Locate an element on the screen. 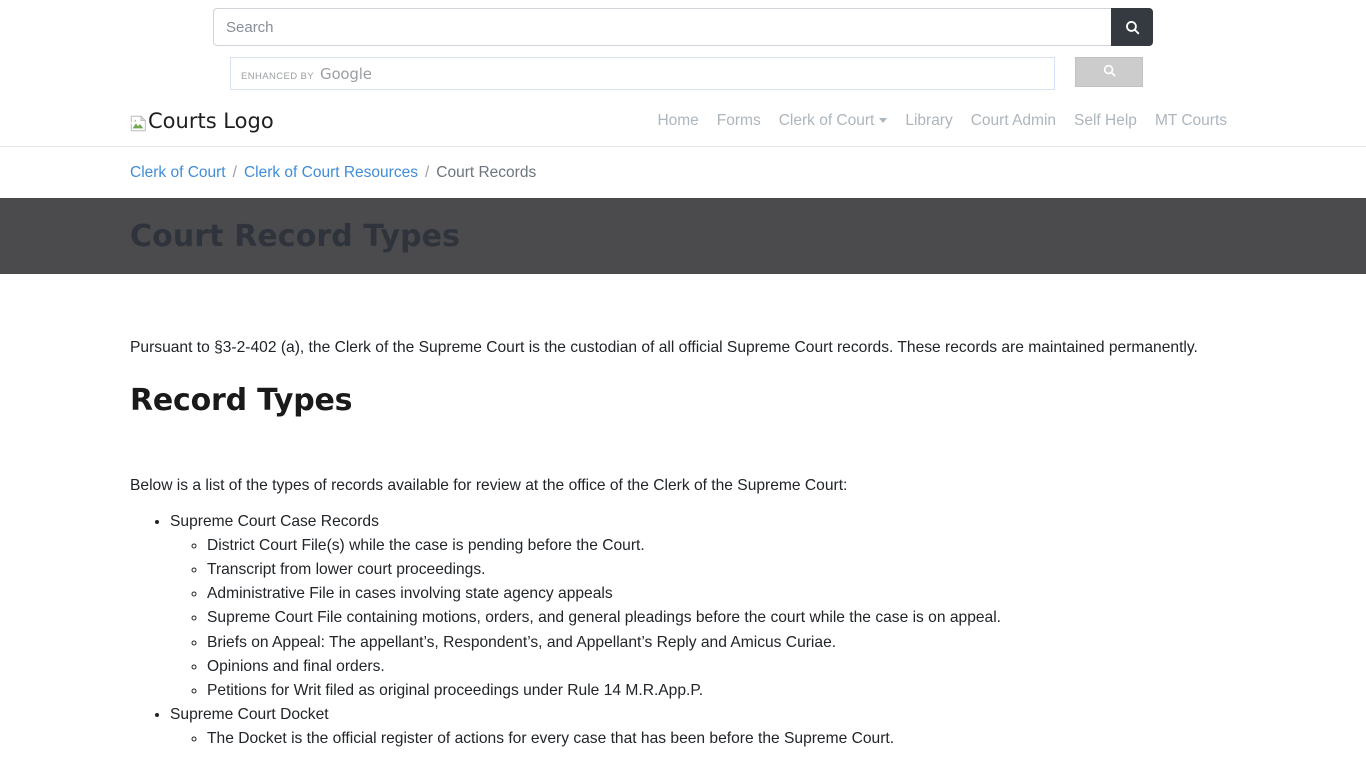 The width and height of the screenshot is (1366, 768). site-search-group is located at coordinates (683, 27).